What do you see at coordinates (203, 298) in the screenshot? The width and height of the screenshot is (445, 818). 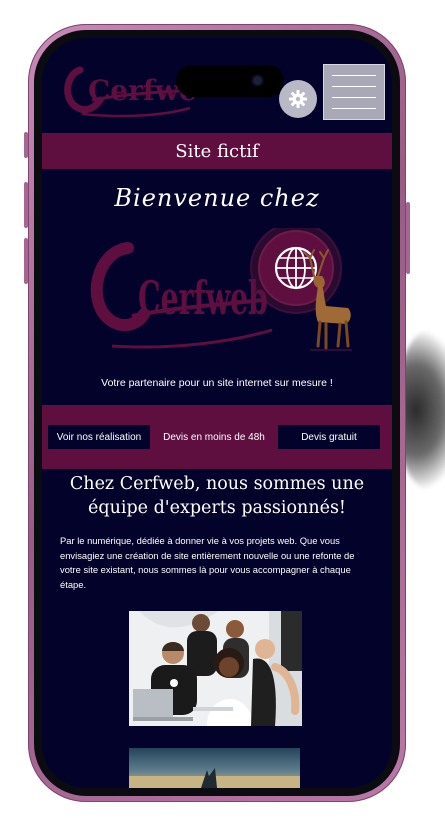 I see `hero-logo-text: Cerfweb` at bounding box center [203, 298].